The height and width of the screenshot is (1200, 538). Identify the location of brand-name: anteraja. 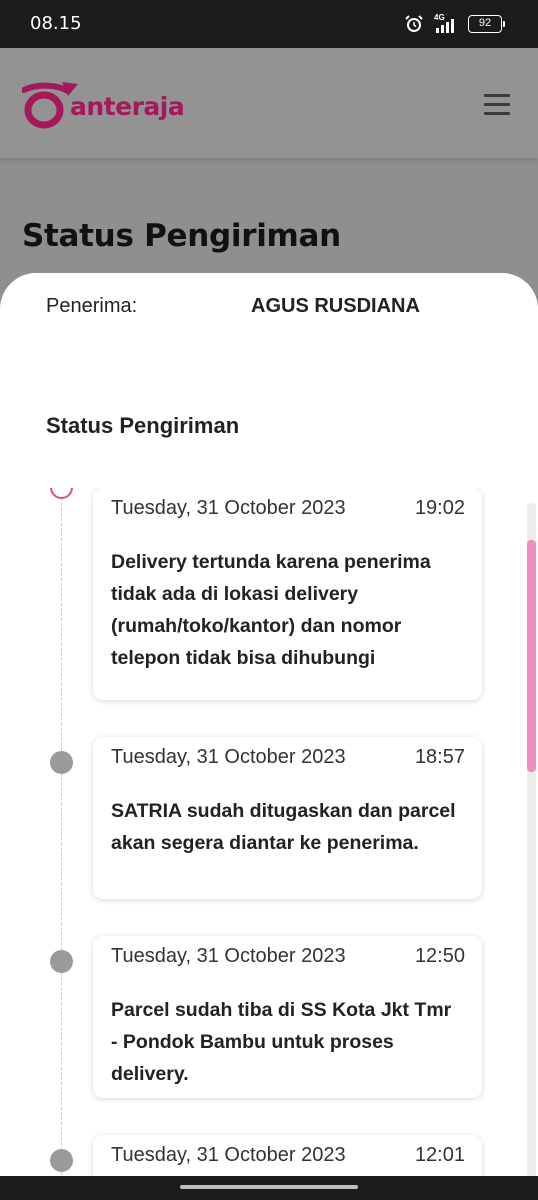
(127, 106).